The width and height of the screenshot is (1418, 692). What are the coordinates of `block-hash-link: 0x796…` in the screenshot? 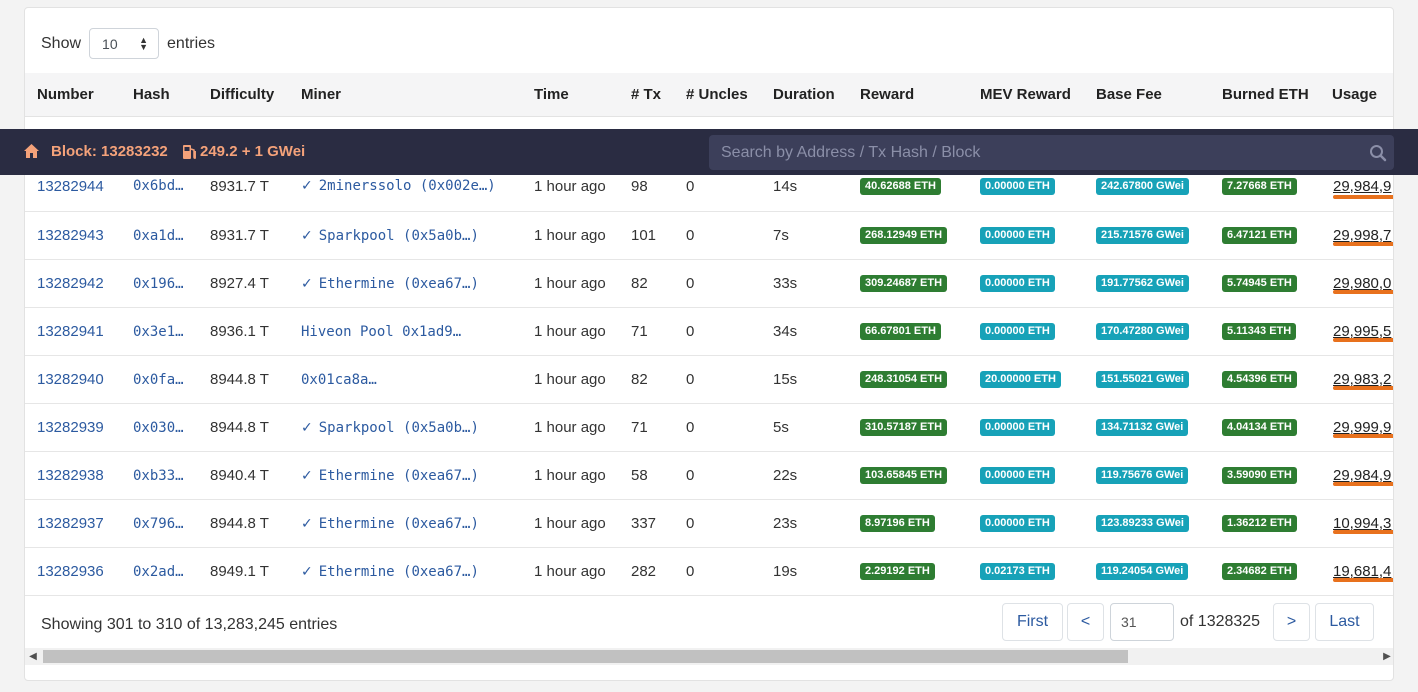 It's located at (158, 523).